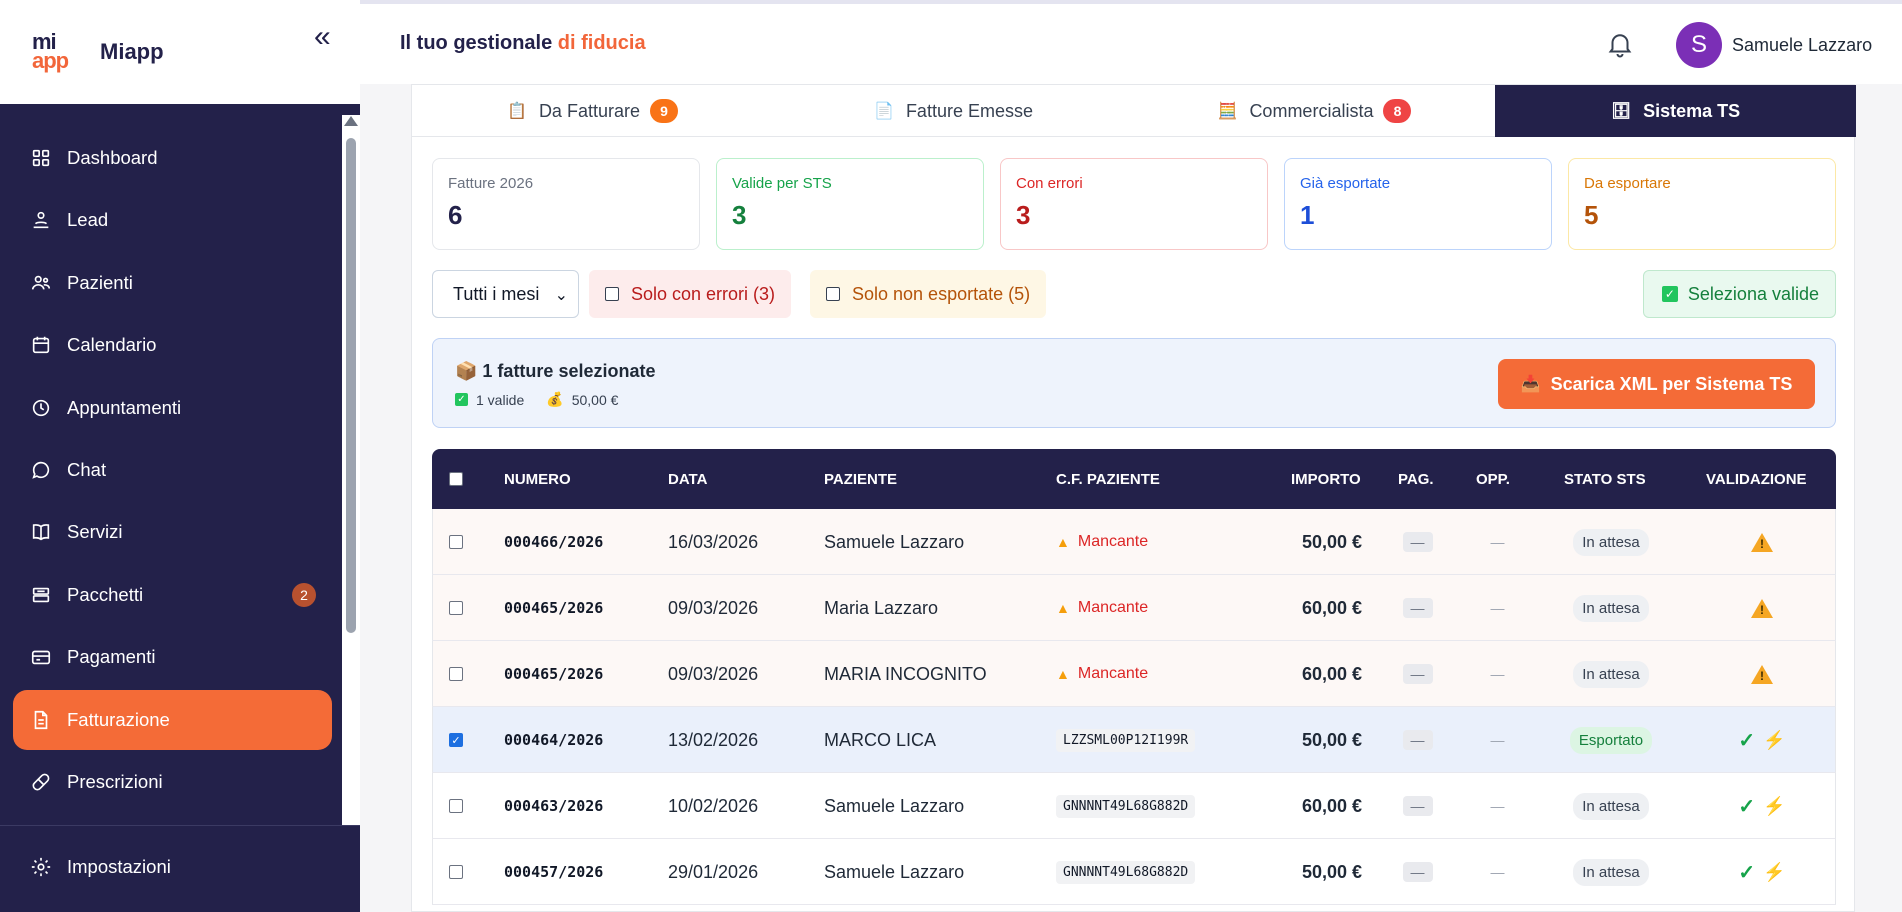  I want to click on sidebar-item-appuntamenti: Appuntamenti, so click(172, 408).